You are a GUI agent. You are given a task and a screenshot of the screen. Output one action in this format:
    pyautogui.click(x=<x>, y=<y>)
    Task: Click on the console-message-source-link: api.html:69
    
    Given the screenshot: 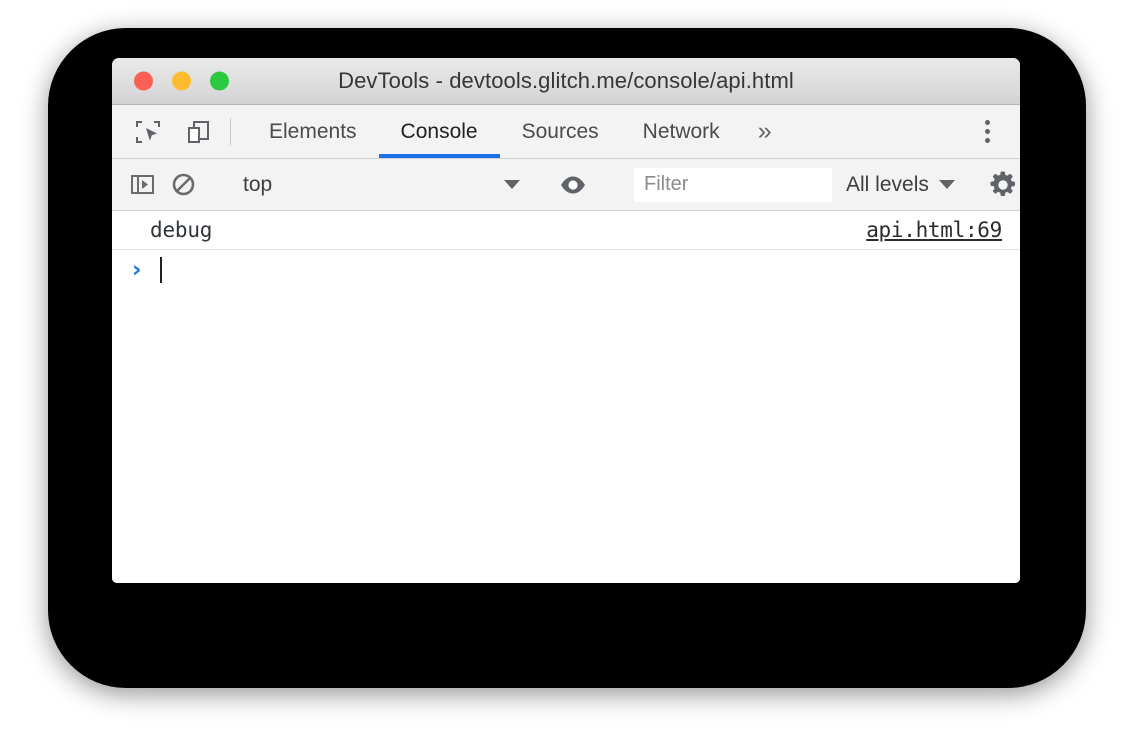 What is the action you would take?
    pyautogui.click(x=934, y=230)
    